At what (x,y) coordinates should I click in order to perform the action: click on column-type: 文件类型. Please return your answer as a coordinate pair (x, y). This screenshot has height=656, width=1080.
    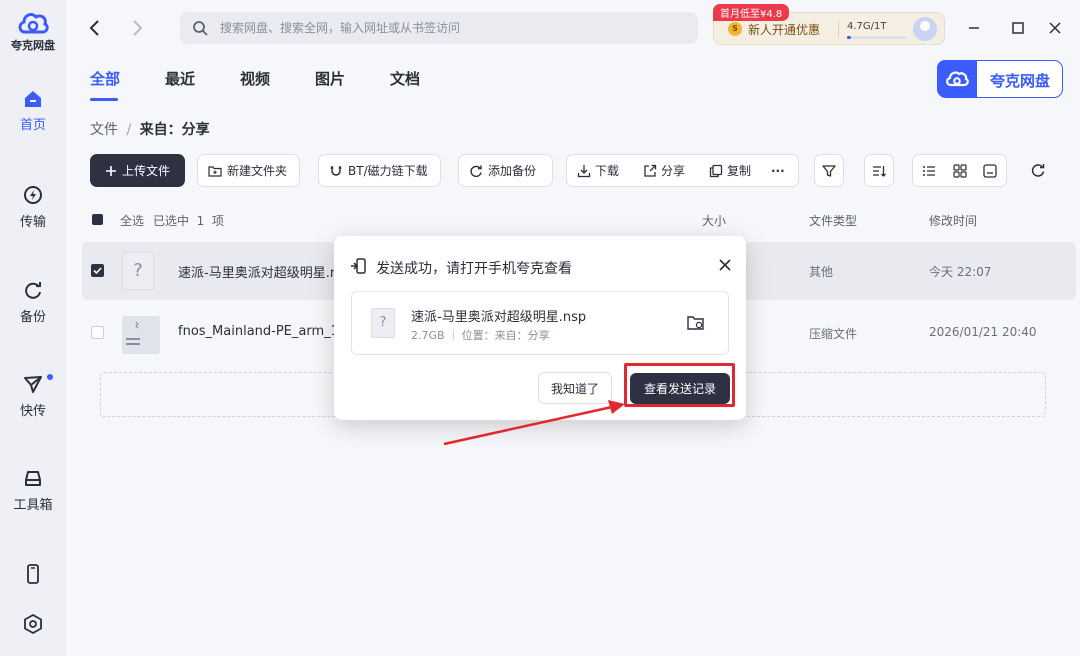
    Looking at the image, I should click on (833, 220).